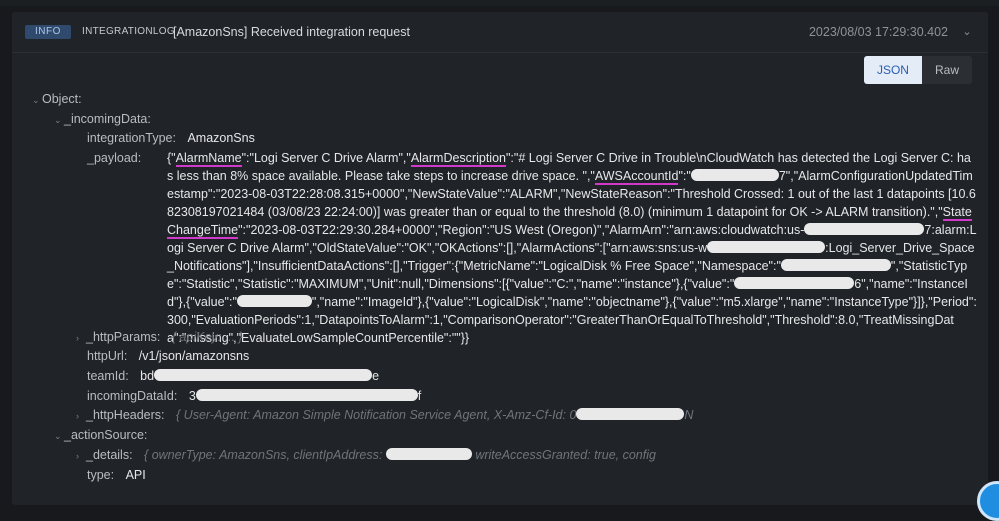 The width and height of the screenshot is (999, 521). Describe the element at coordinates (892, 70) in the screenshot. I see `json-view-button: JSON` at that location.